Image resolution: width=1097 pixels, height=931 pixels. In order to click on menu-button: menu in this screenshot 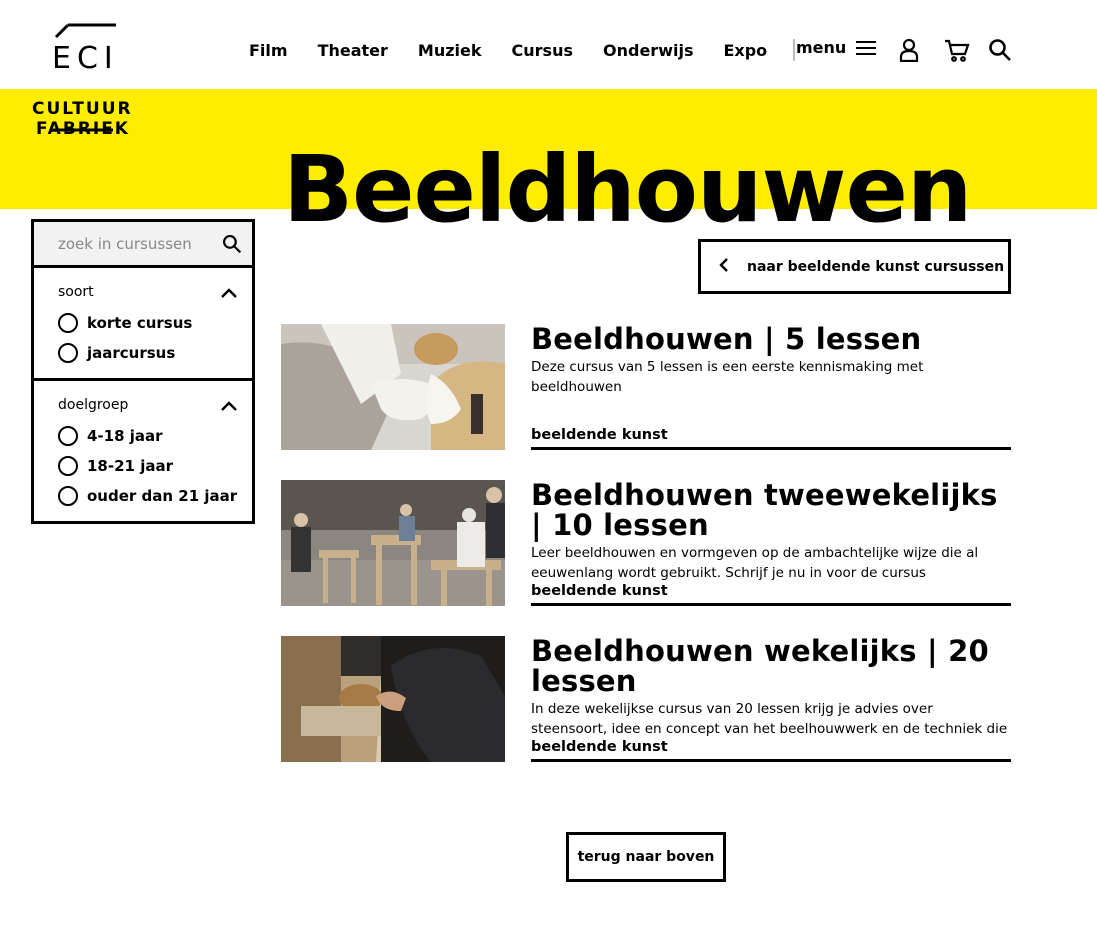, I will do `click(836, 47)`.